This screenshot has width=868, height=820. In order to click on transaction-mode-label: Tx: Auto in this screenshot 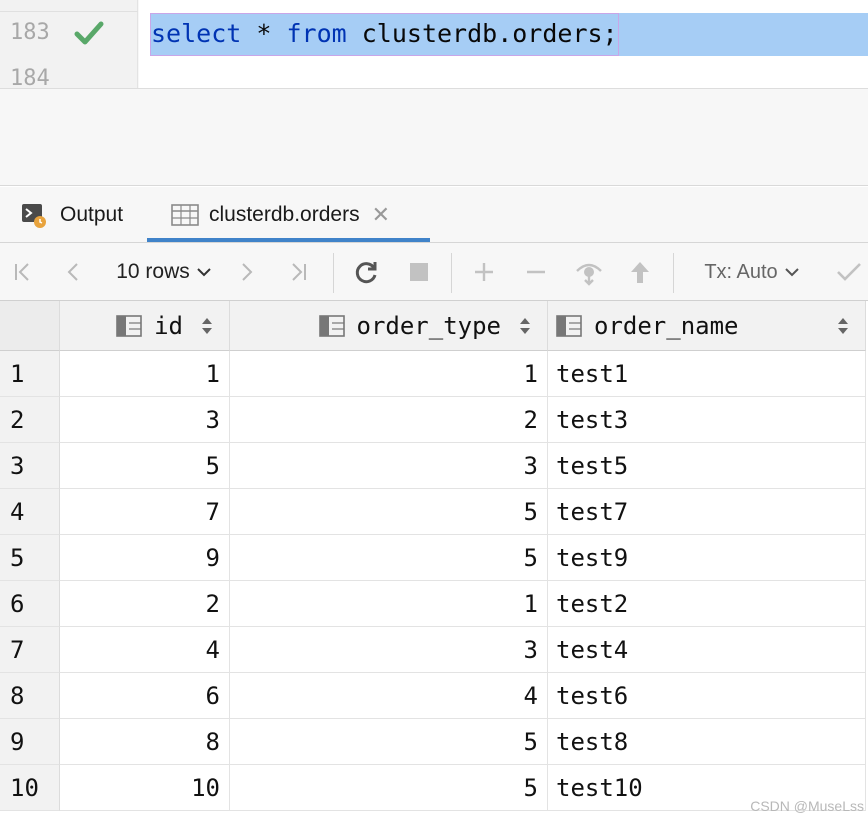, I will do `click(741, 271)`.